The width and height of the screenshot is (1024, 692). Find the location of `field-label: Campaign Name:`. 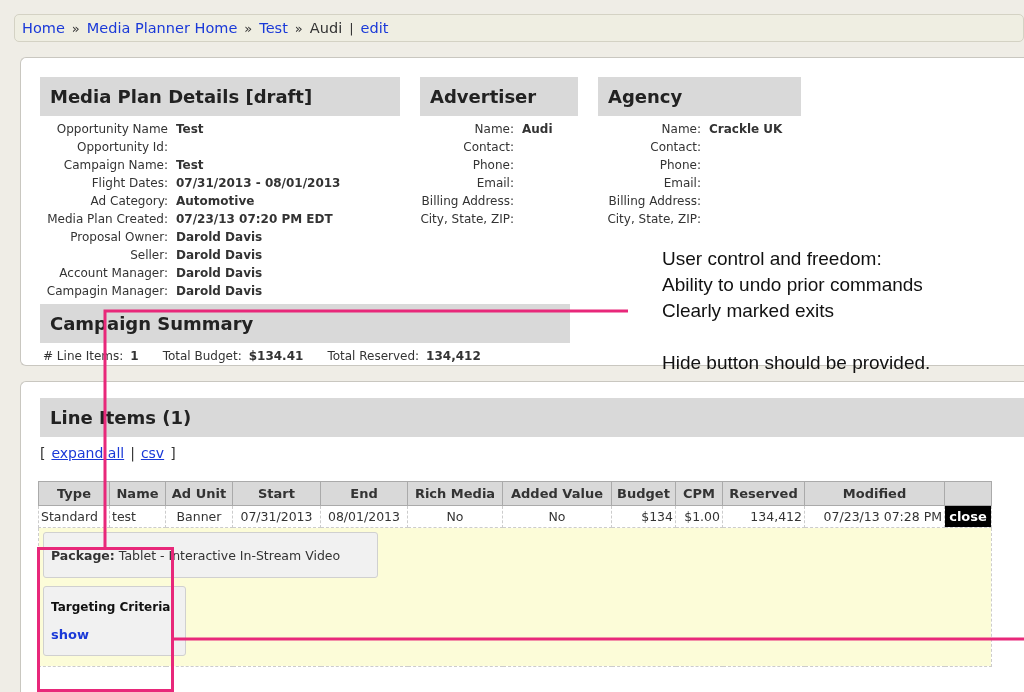

field-label: Campaign Name: is located at coordinates (115, 165).